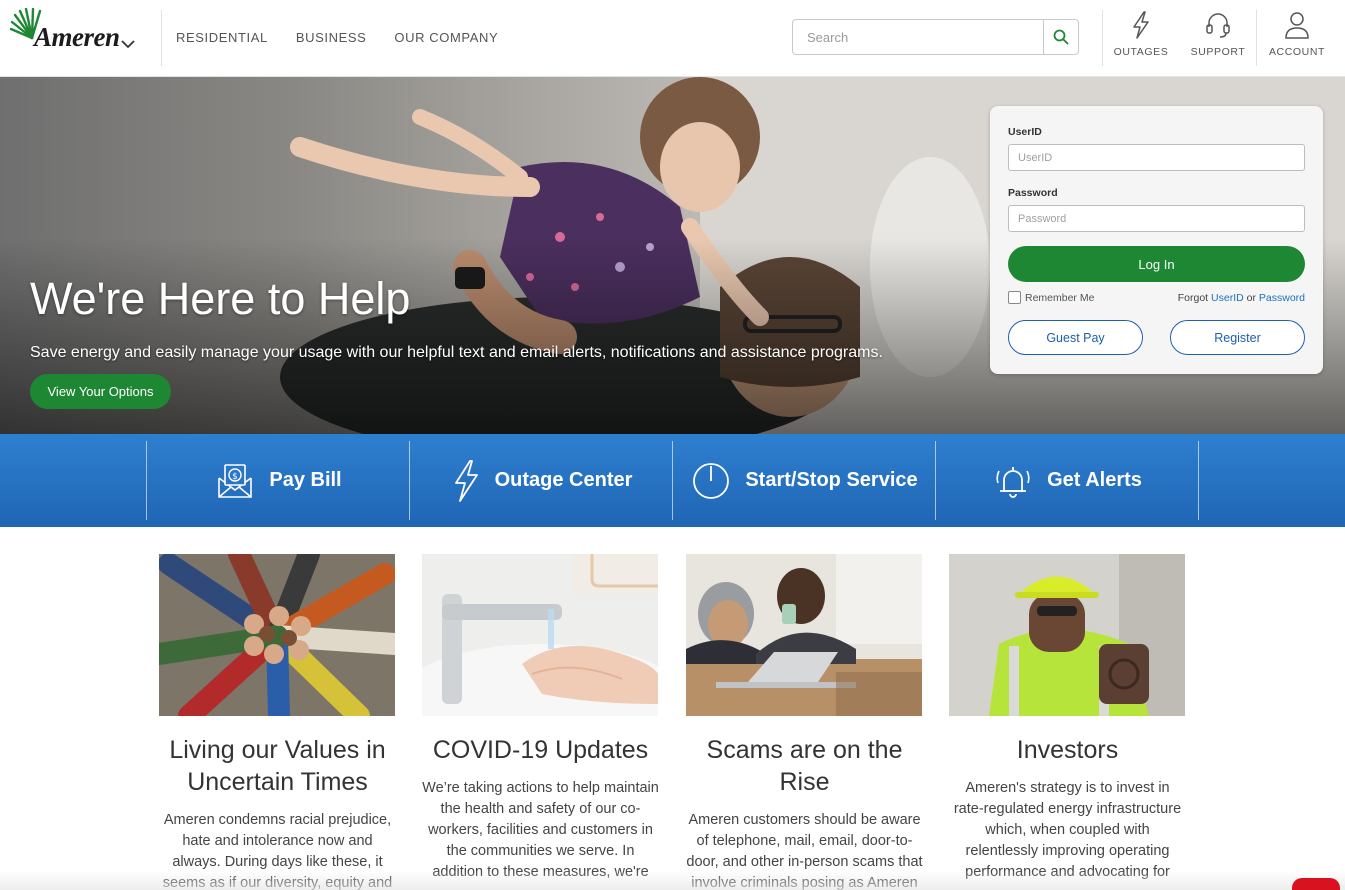 The width and height of the screenshot is (1345, 890). What do you see at coordinates (1316, 884) in the screenshot?
I see `chat-widget-button` at bounding box center [1316, 884].